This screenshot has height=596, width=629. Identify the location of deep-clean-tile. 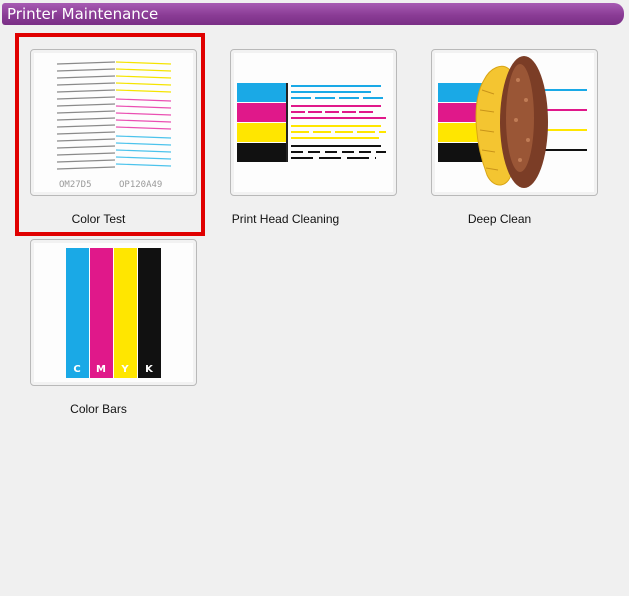
(514, 122).